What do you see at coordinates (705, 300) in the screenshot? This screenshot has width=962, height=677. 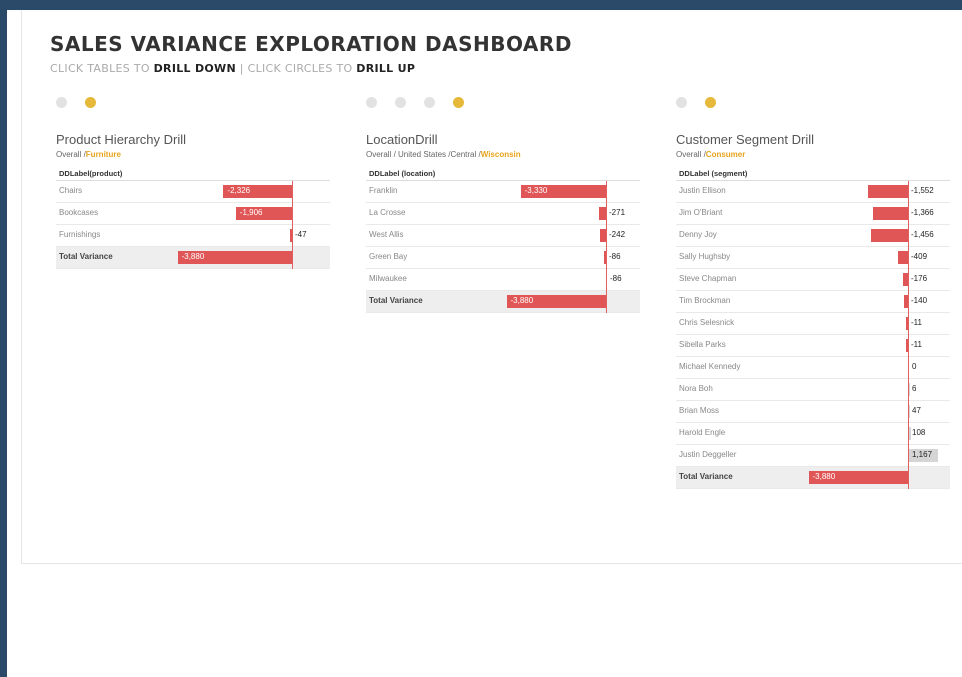 I see `row-label: Tim Brockman` at bounding box center [705, 300].